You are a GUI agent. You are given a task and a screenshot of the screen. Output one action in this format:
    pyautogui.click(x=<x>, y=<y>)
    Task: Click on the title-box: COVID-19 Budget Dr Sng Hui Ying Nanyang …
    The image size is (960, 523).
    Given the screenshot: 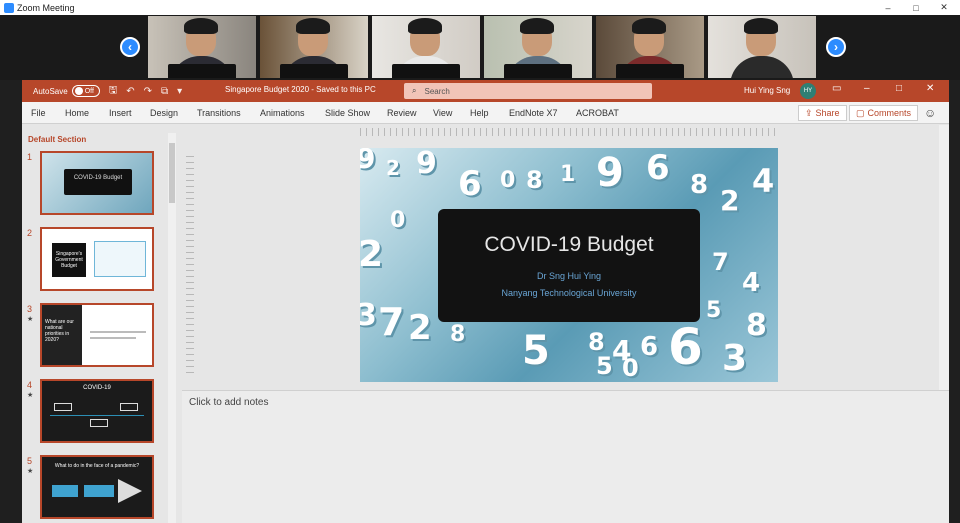 What is the action you would take?
    pyautogui.click(x=569, y=265)
    